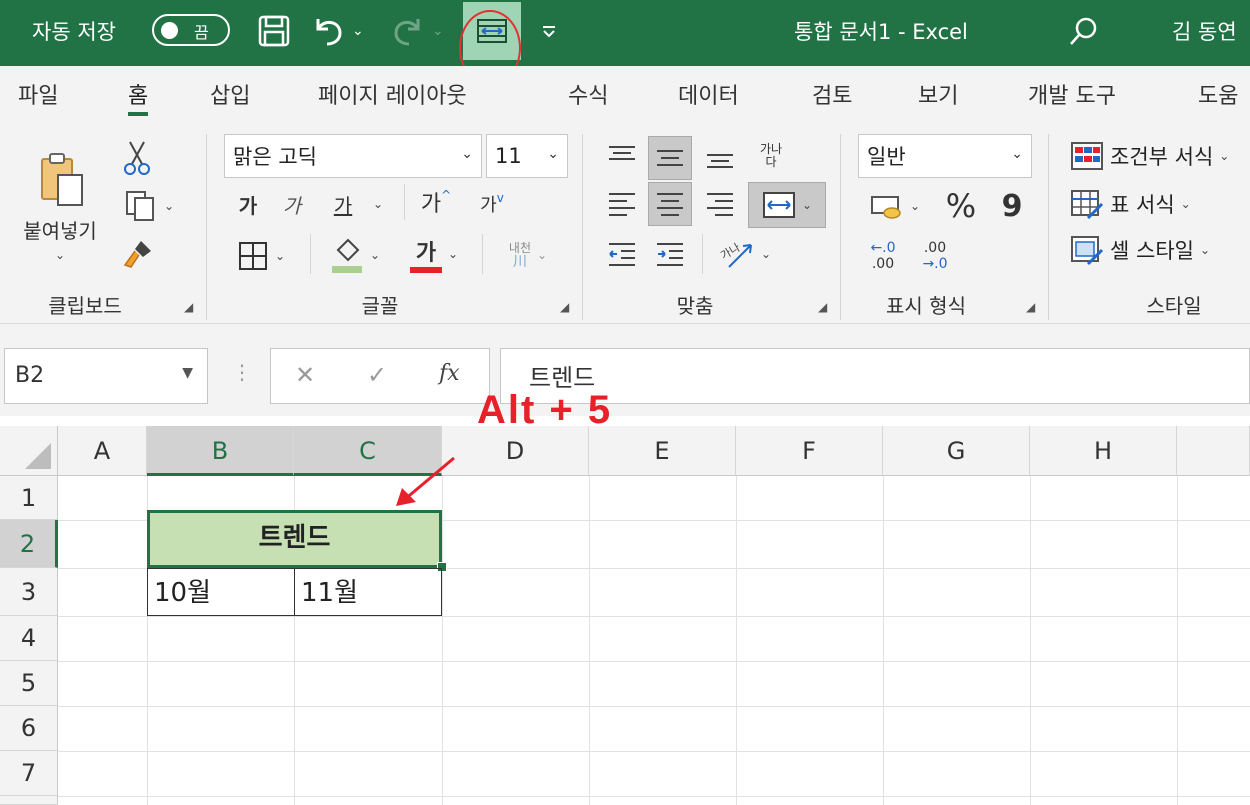 The width and height of the screenshot is (1250, 805). What do you see at coordinates (720, 158) in the screenshot?
I see `align-bottom-button` at bounding box center [720, 158].